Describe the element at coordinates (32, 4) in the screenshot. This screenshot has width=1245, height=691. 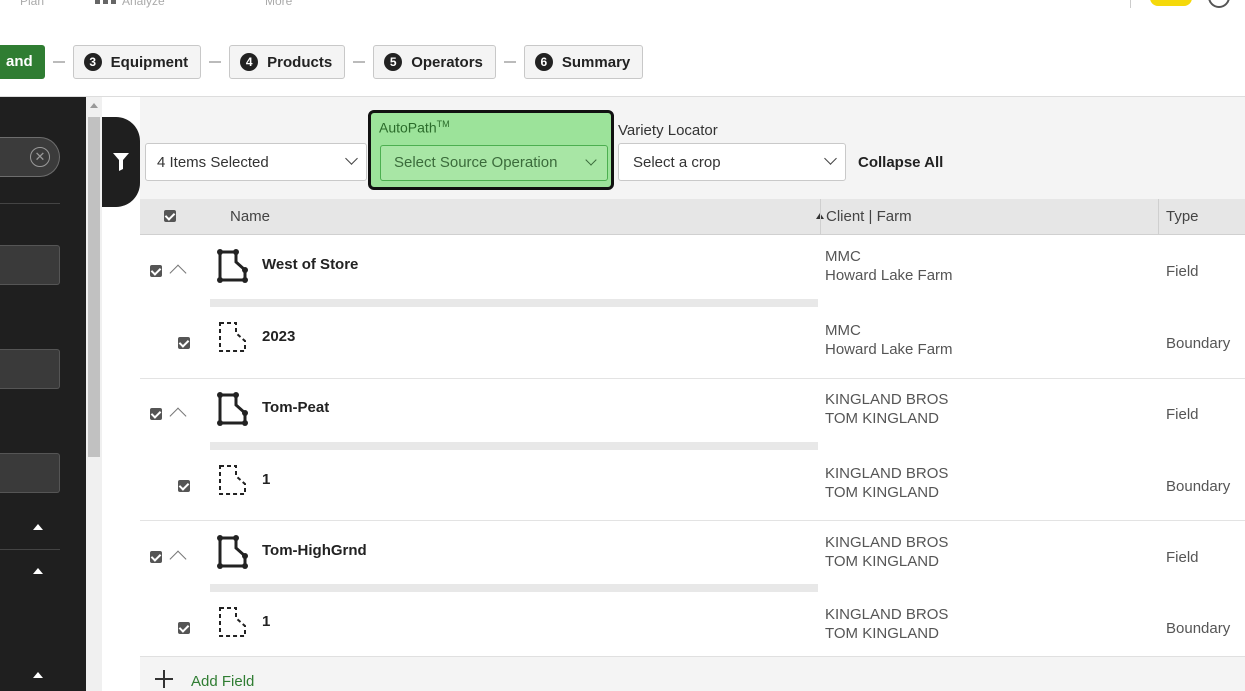
I see `nav-item-plan: Plan` at that location.